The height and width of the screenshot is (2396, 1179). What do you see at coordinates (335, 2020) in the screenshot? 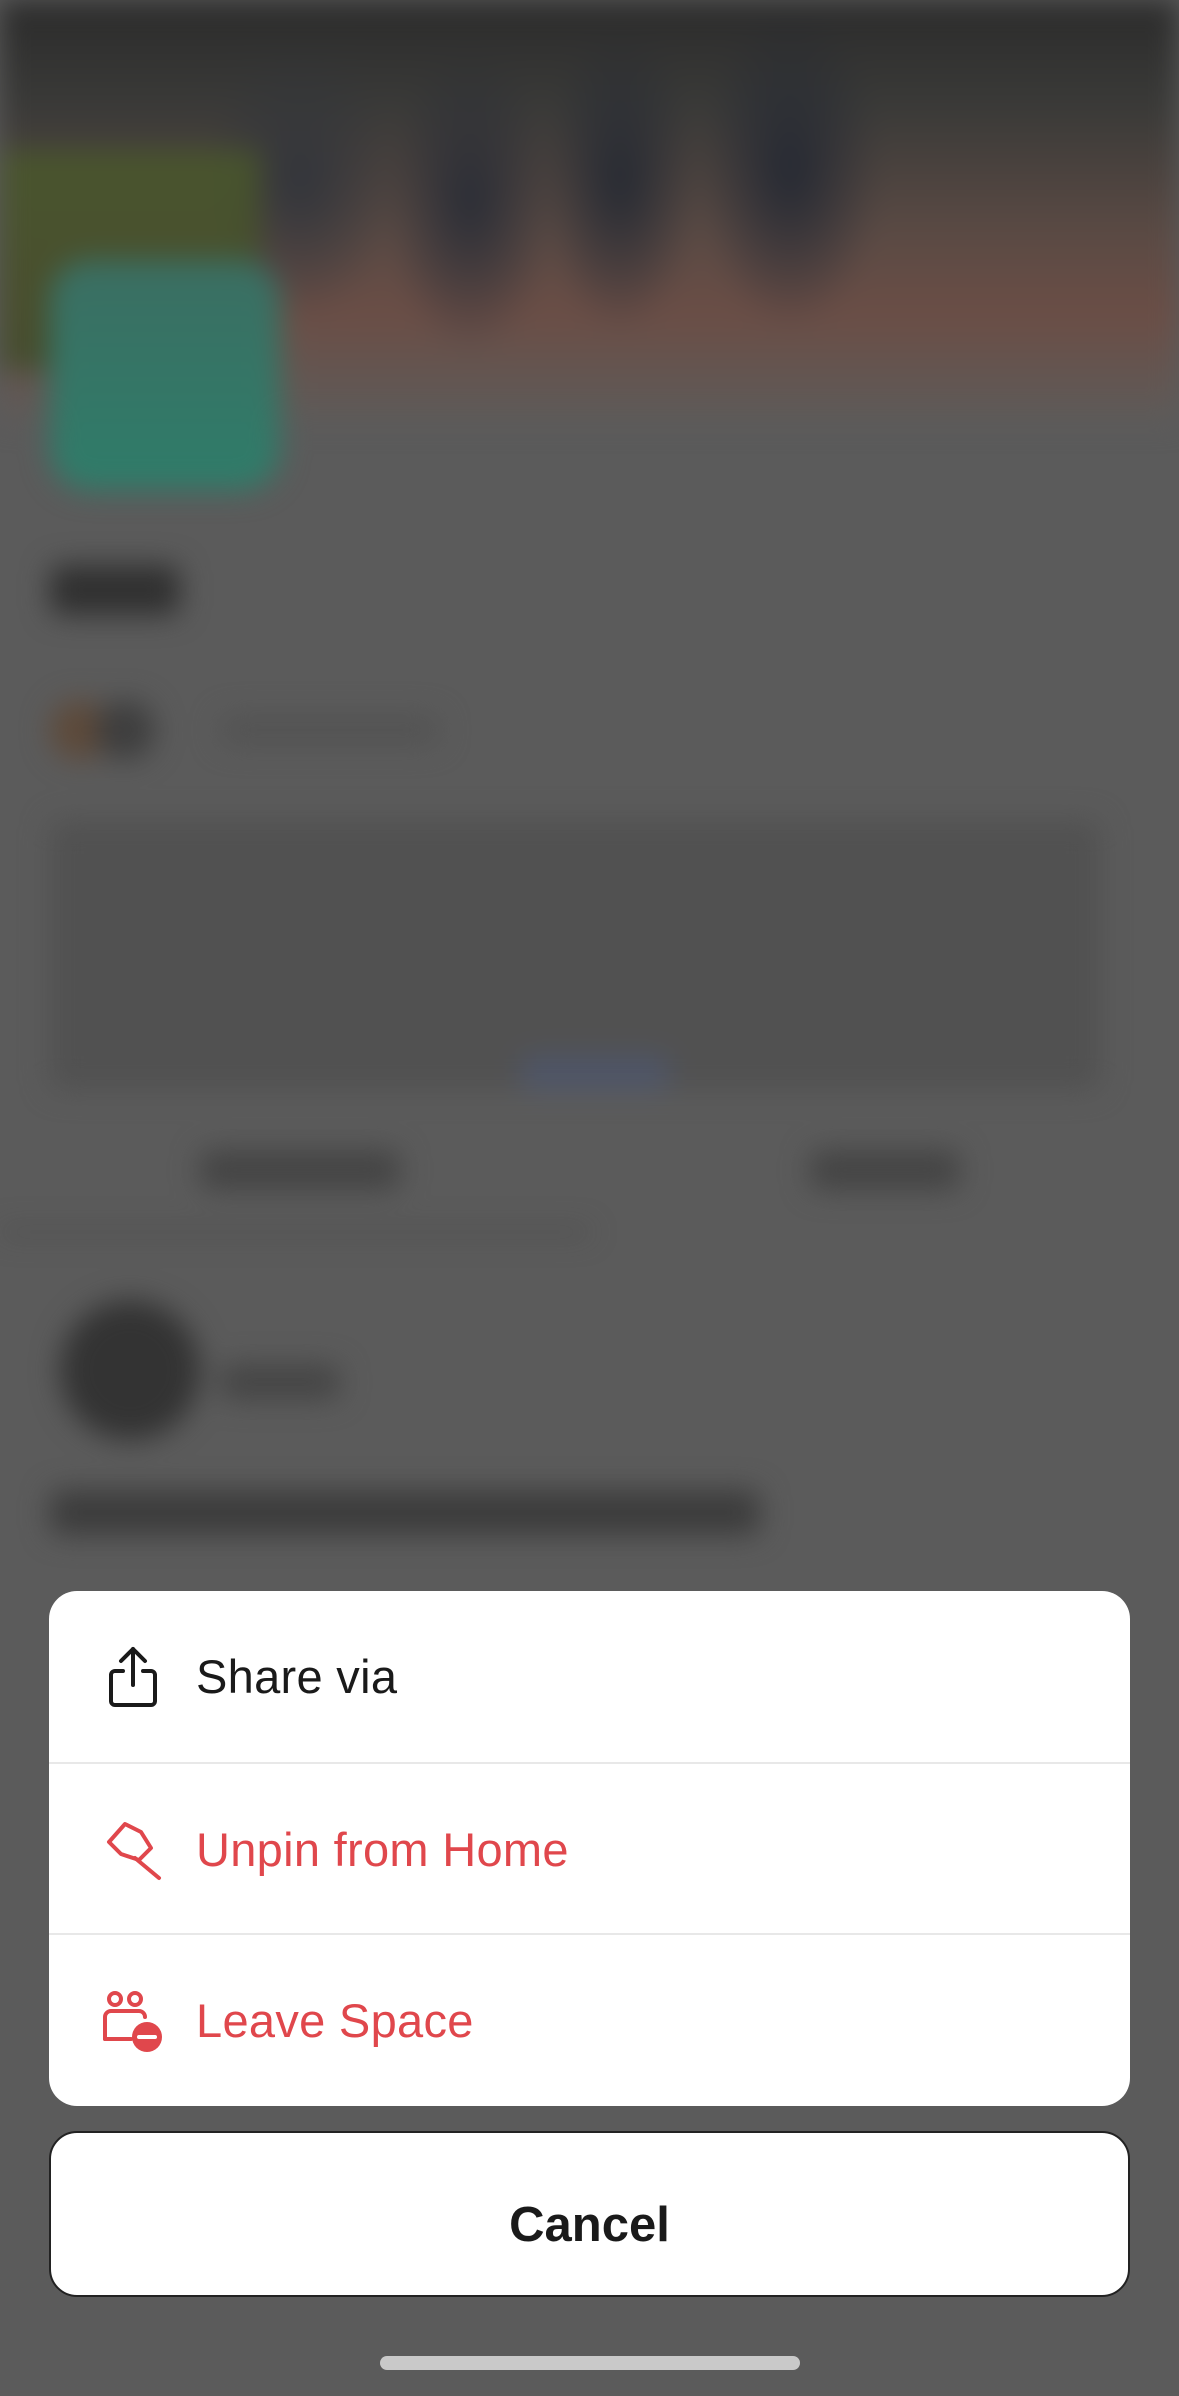
I see `leave-space-label: Leave Space` at bounding box center [335, 2020].